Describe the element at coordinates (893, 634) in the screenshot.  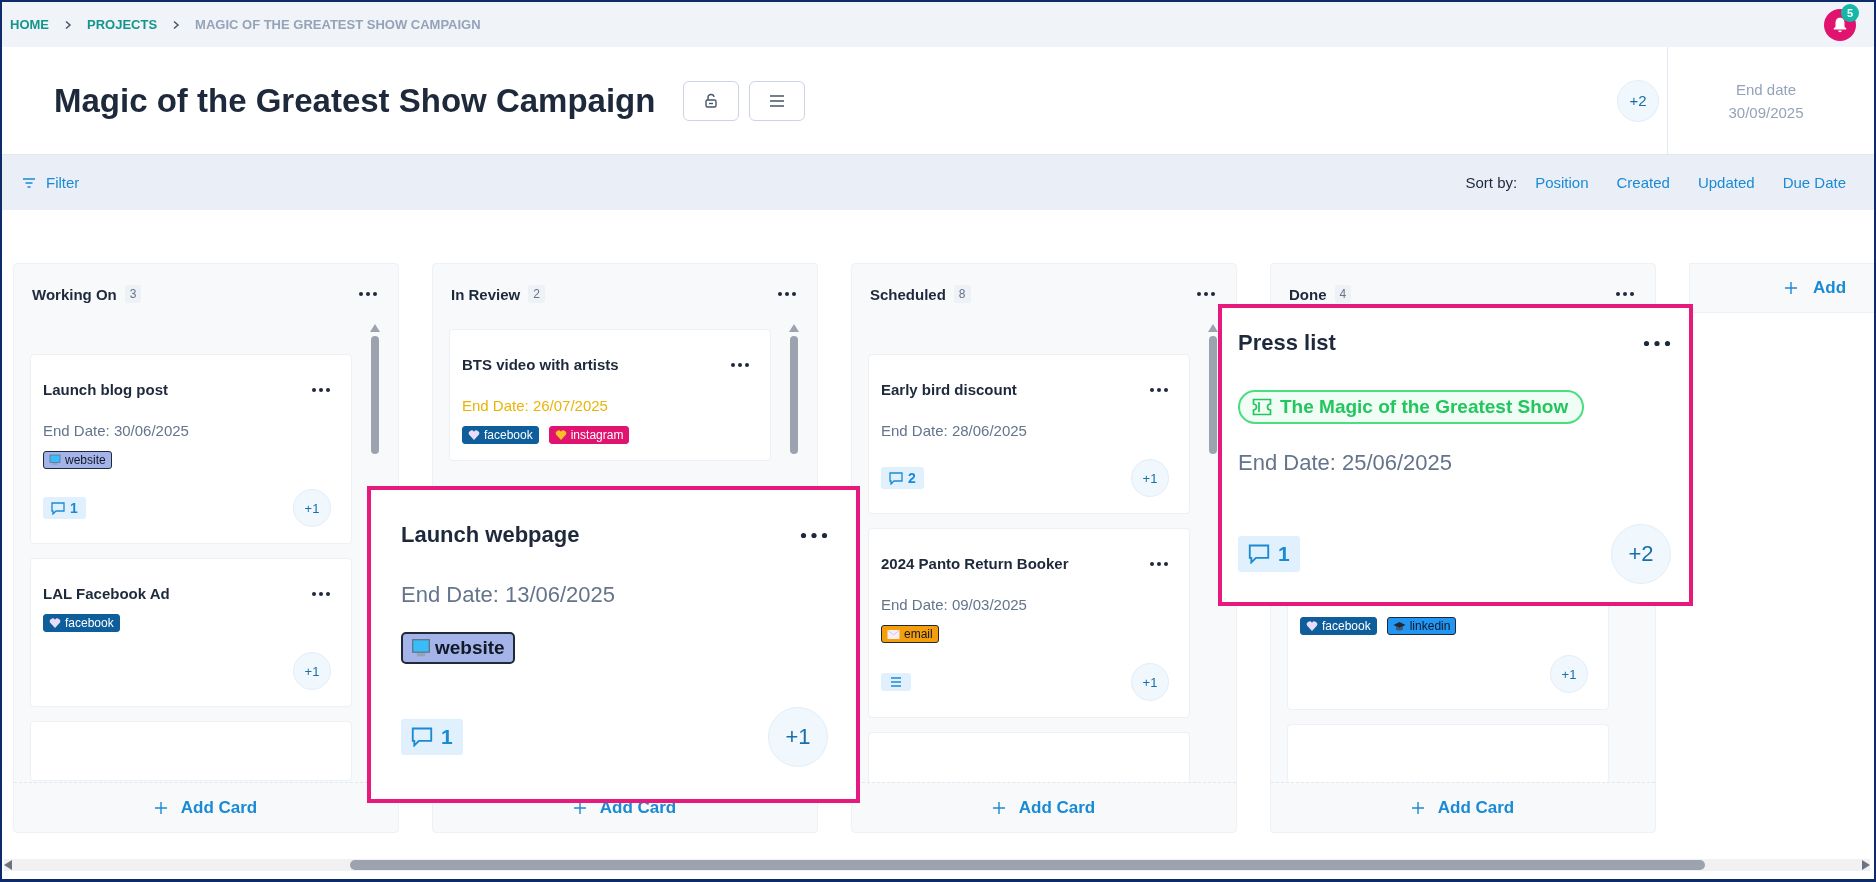
I see `envelope-icon` at that location.